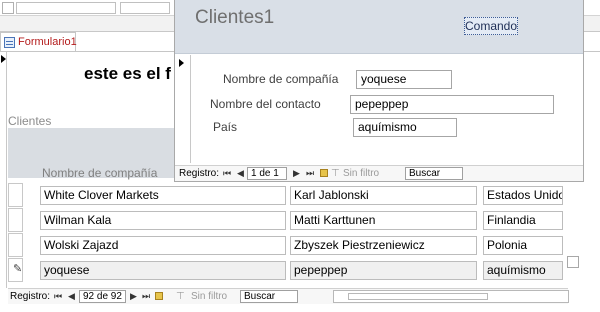 Image resolution: width=600 pixels, height=312 pixels. Describe the element at coordinates (523, 245) in the screenshot. I see `cell-country: Polonia` at that location.